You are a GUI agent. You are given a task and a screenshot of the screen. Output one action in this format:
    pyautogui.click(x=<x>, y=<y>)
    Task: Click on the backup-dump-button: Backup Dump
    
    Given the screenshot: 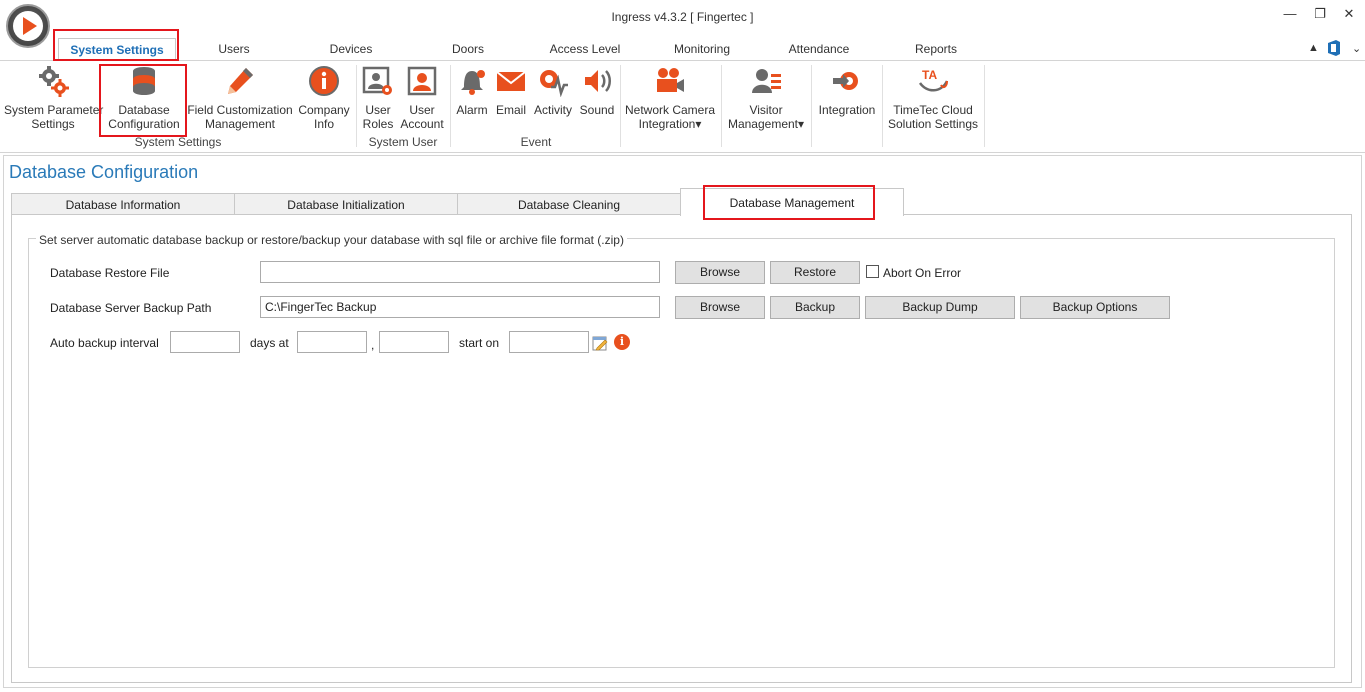 What is the action you would take?
    pyautogui.click(x=940, y=307)
    